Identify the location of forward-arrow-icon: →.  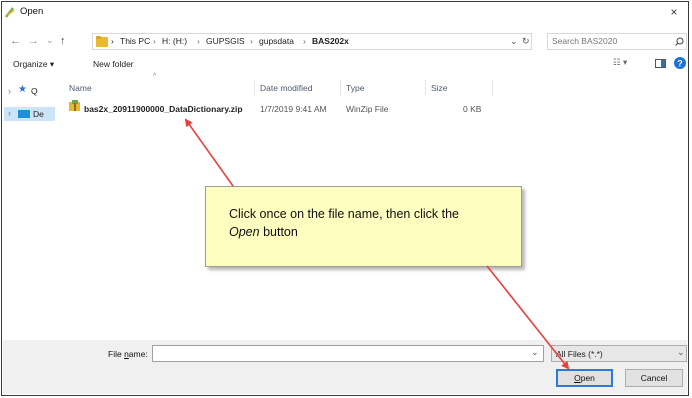
(33, 41).